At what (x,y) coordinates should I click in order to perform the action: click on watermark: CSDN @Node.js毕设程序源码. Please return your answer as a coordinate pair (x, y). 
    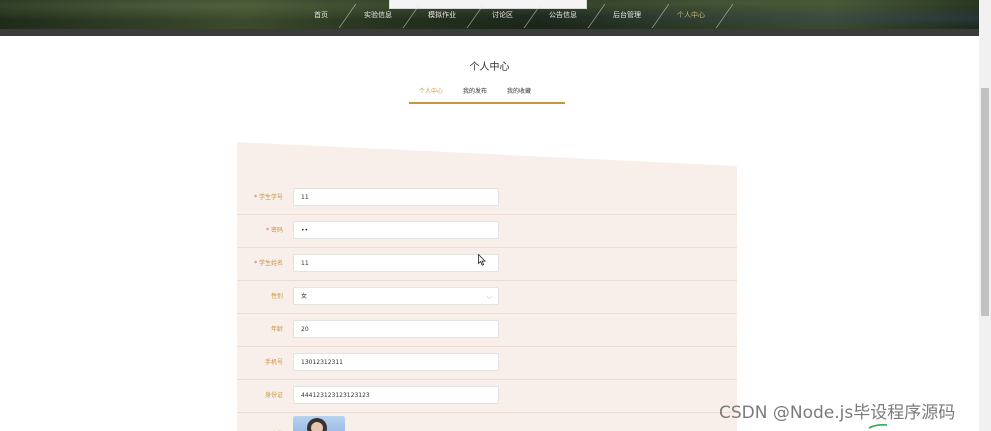
    Looking at the image, I should click on (837, 413).